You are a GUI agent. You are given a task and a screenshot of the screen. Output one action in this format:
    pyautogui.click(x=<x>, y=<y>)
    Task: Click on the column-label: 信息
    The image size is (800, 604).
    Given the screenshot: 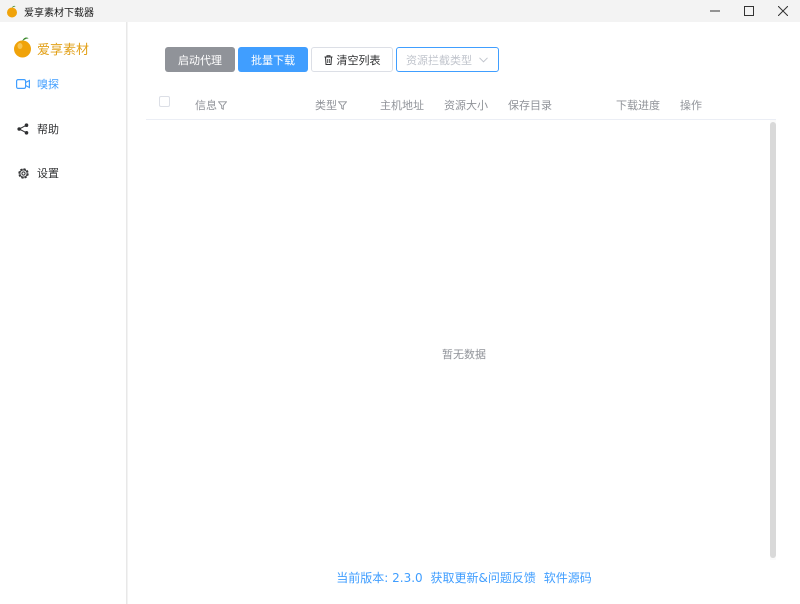 What is the action you would take?
    pyautogui.click(x=206, y=105)
    